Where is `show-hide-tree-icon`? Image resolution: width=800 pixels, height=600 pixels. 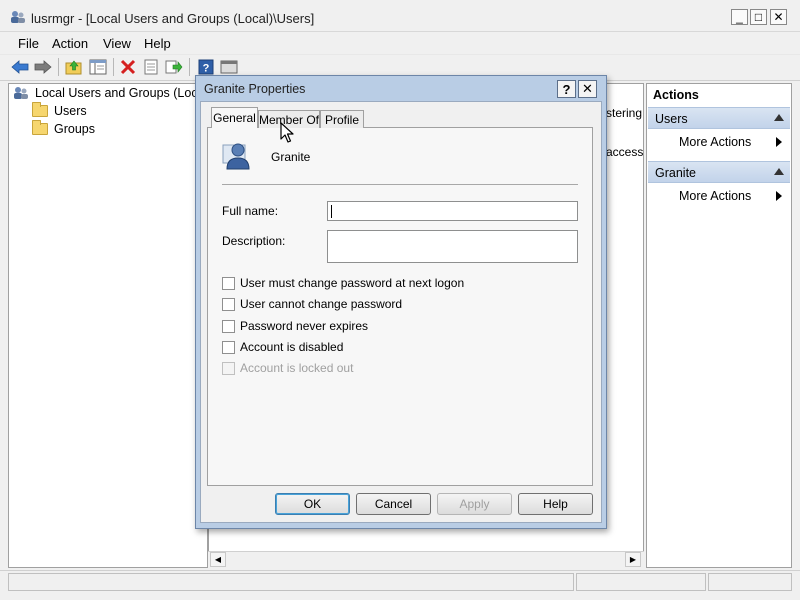 show-hide-tree-icon is located at coordinates (98, 67).